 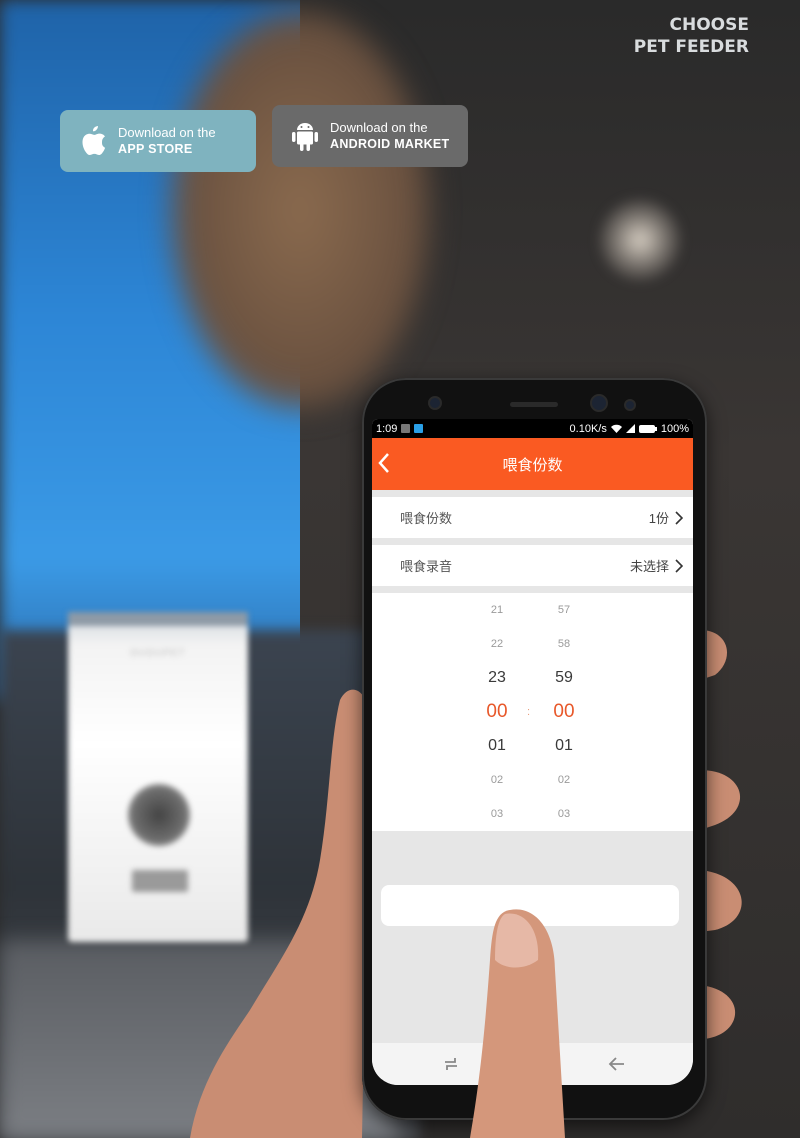 What do you see at coordinates (419, 428) in the screenshot?
I see `app-notification-icon` at bounding box center [419, 428].